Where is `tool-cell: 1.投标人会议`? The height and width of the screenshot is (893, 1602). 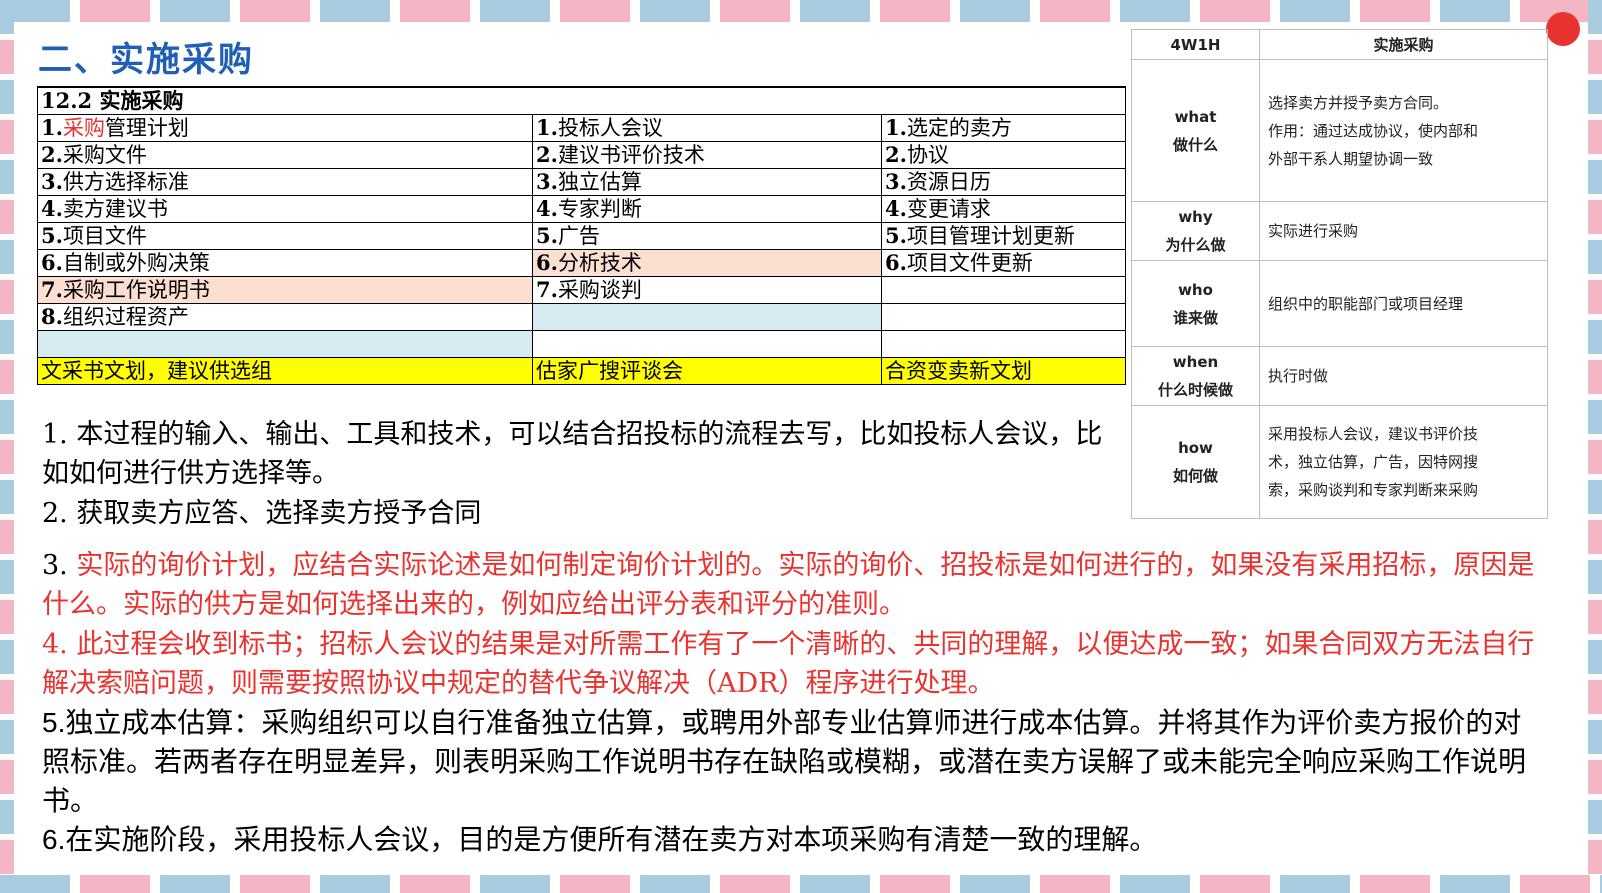 tool-cell: 1.投标人会议 is located at coordinates (707, 128).